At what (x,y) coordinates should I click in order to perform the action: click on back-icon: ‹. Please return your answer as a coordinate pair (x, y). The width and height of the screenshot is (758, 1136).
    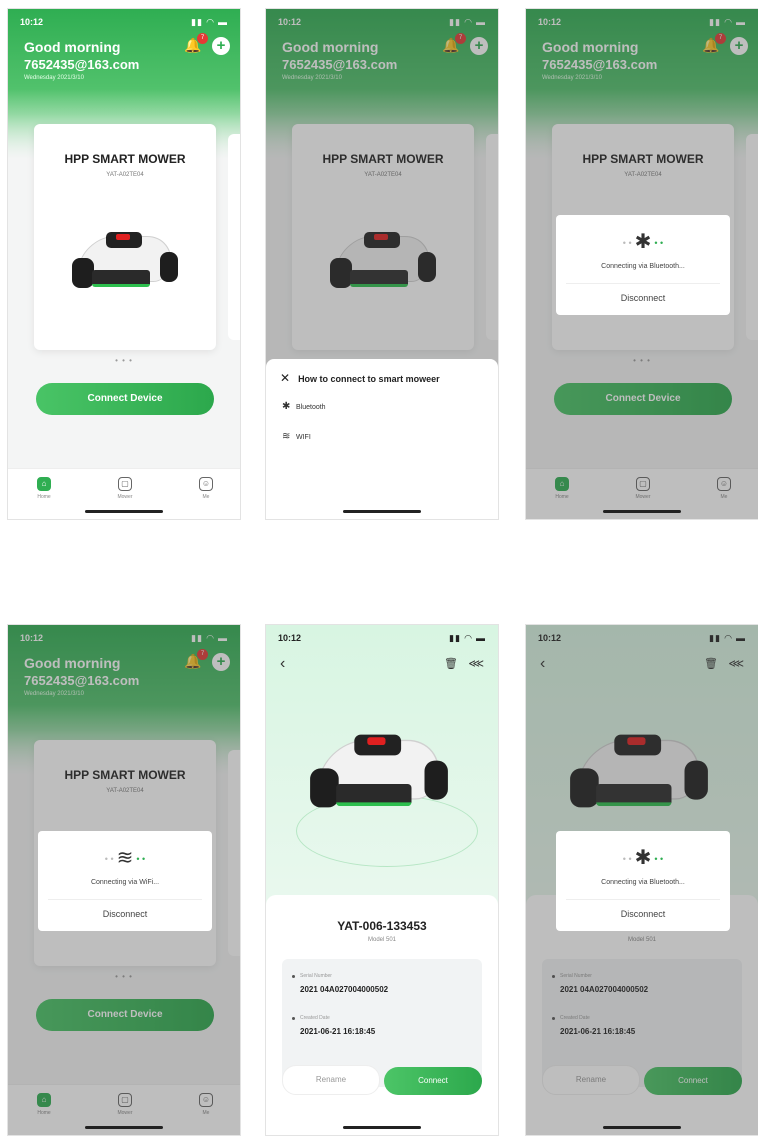
    Looking at the image, I should click on (282, 664).